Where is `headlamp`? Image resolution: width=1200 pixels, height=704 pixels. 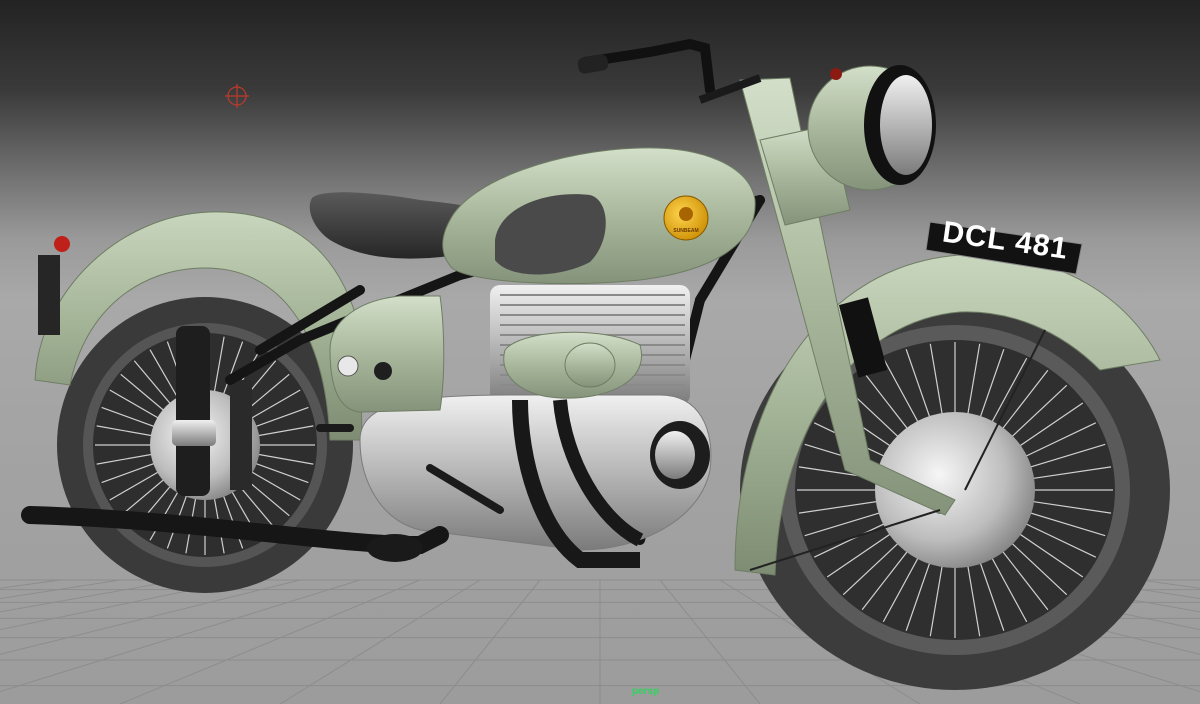 headlamp is located at coordinates (871, 128).